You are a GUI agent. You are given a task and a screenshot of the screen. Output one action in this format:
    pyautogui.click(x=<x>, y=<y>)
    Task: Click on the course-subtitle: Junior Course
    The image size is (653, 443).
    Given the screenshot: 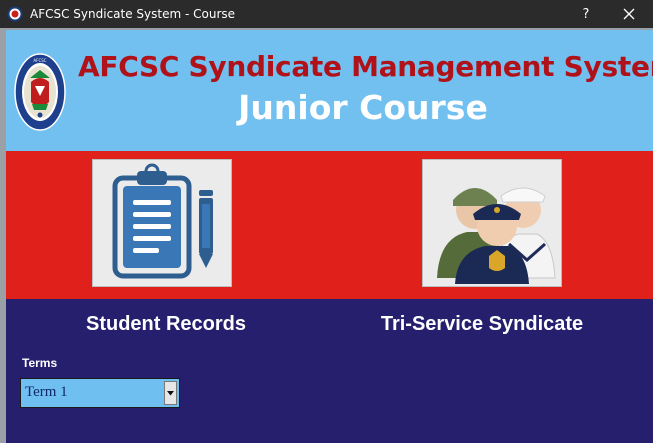 What is the action you would take?
    pyautogui.click(x=363, y=107)
    